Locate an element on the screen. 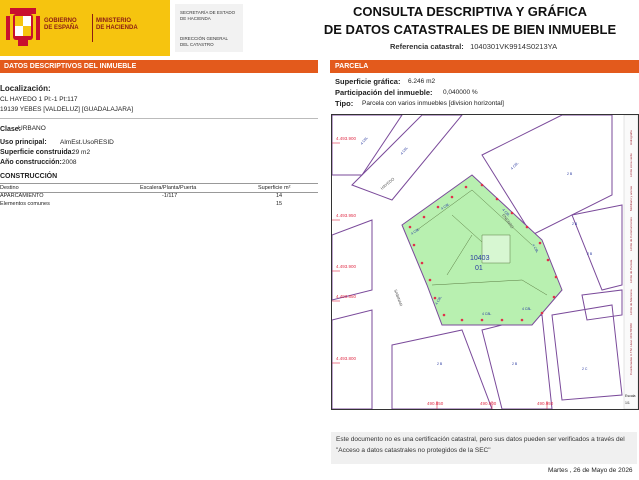 The width and height of the screenshot is (639, 480). address-line1: CL HAYEDO 1 Pl:-1 Pt:117 is located at coordinates (39, 99).